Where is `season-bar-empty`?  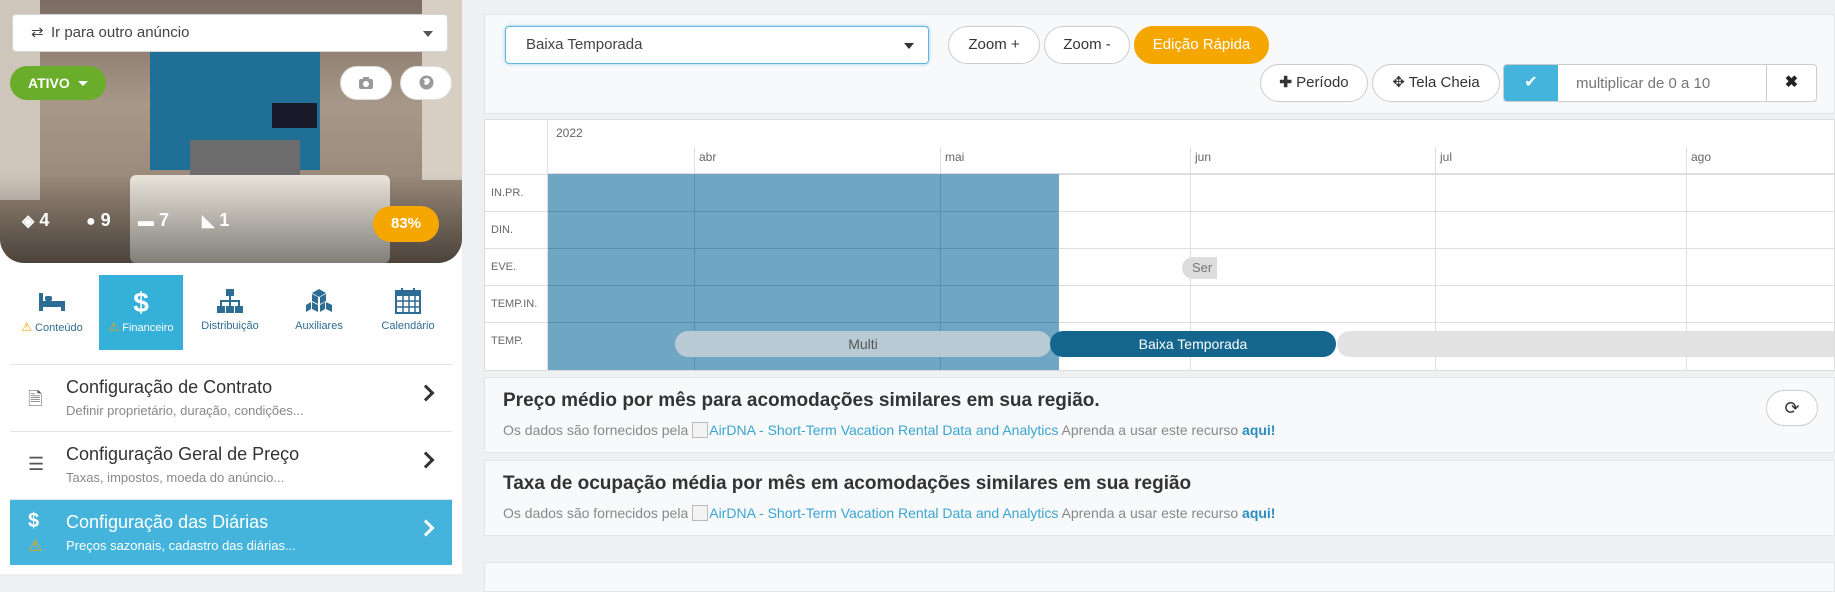 season-bar-empty is located at coordinates (1585, 344).